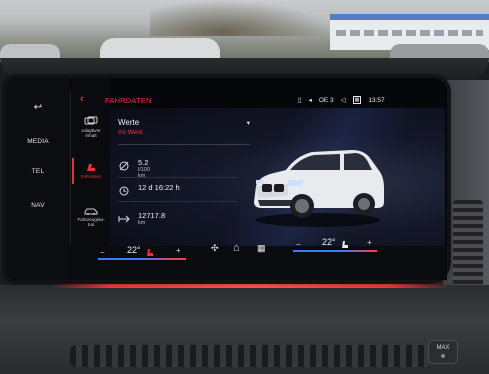 The width and height of the screenshot is (489, 374). I want to click on subnav-label: Adaptiver, so click(91, 130).